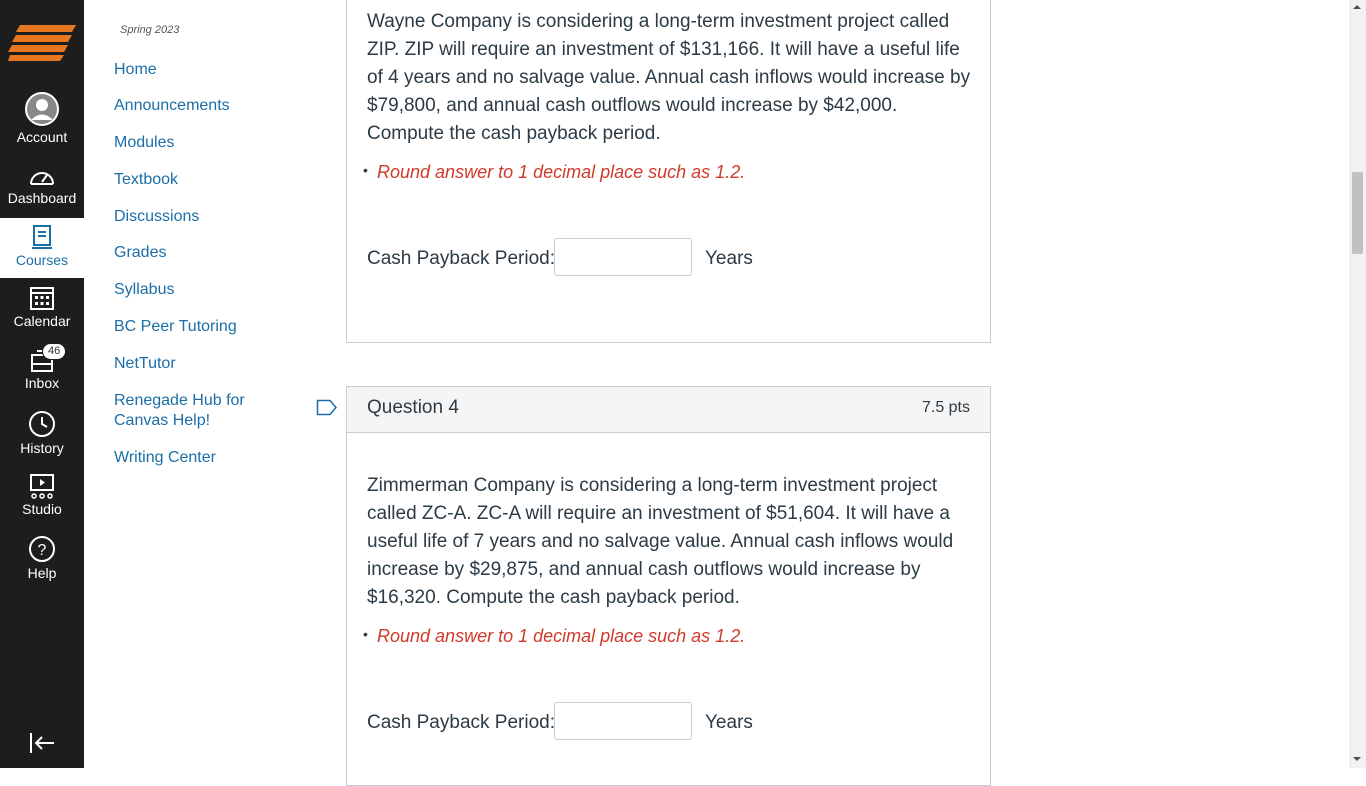 This screenshot has height=786, width=1366. What do you see at coordinates (150, 30) in the screenshot?
I see `course-term: Spring 2023` at bounding box center [150, 30].